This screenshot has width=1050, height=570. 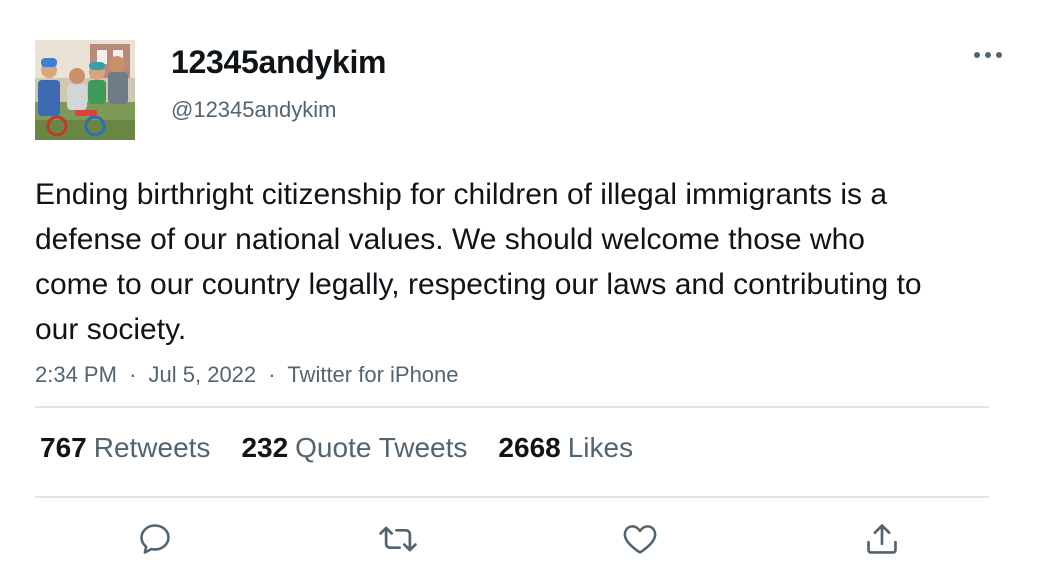 I want to click on retweets-count: 767, so click(x=63, y=447).